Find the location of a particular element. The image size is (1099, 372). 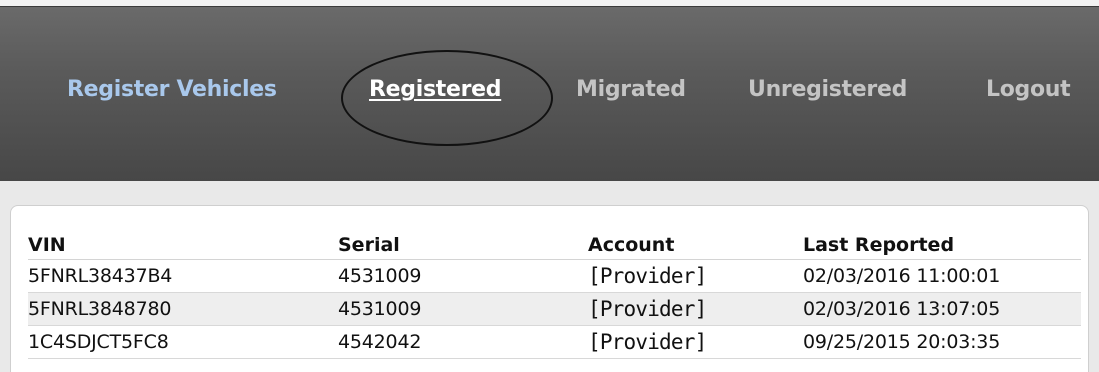

nav-unregistered: Unregistered is located at coordinates (827, 89).